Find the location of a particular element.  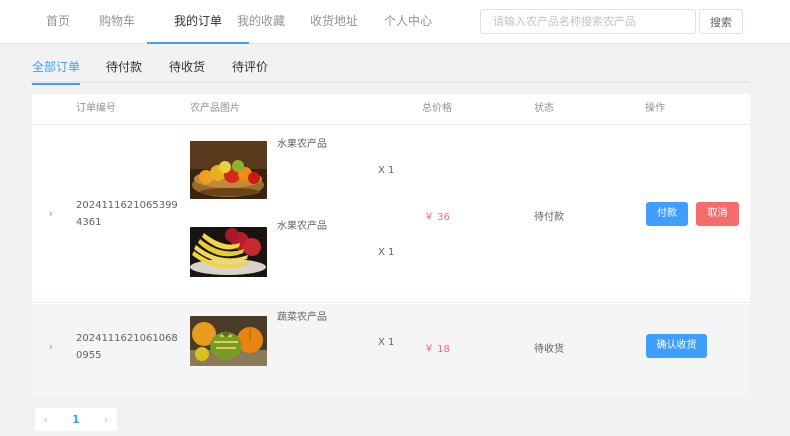

product-image-squash-pumpkins is located at coordinates (228, 341).